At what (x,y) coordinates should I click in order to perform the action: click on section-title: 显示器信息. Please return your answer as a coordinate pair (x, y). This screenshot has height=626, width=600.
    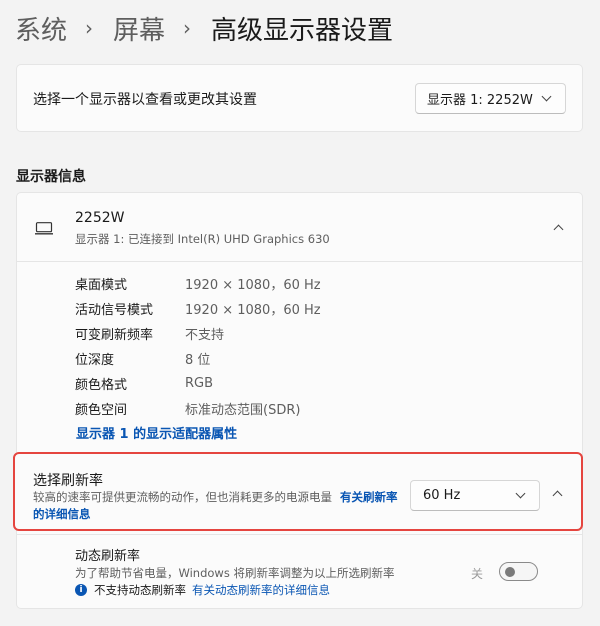
    Looking at the image, I should click on (51, 177).